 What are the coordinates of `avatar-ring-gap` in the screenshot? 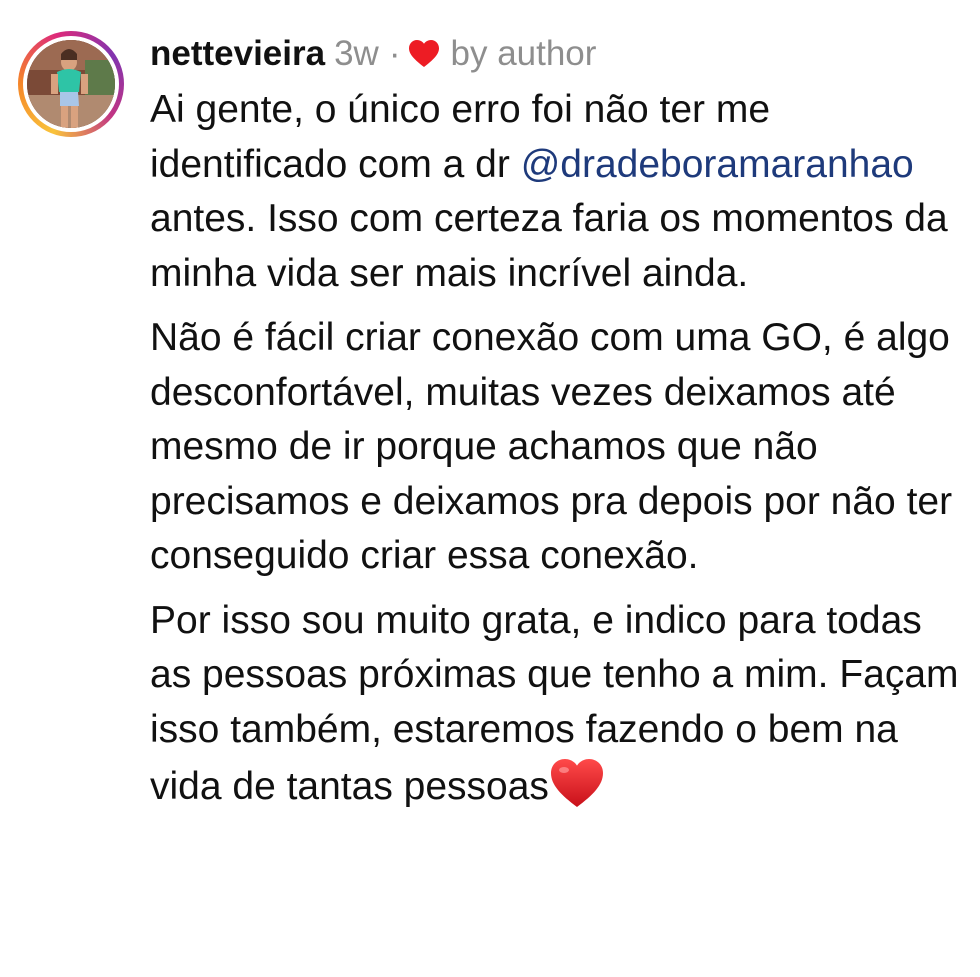 It's located at (71, 84).